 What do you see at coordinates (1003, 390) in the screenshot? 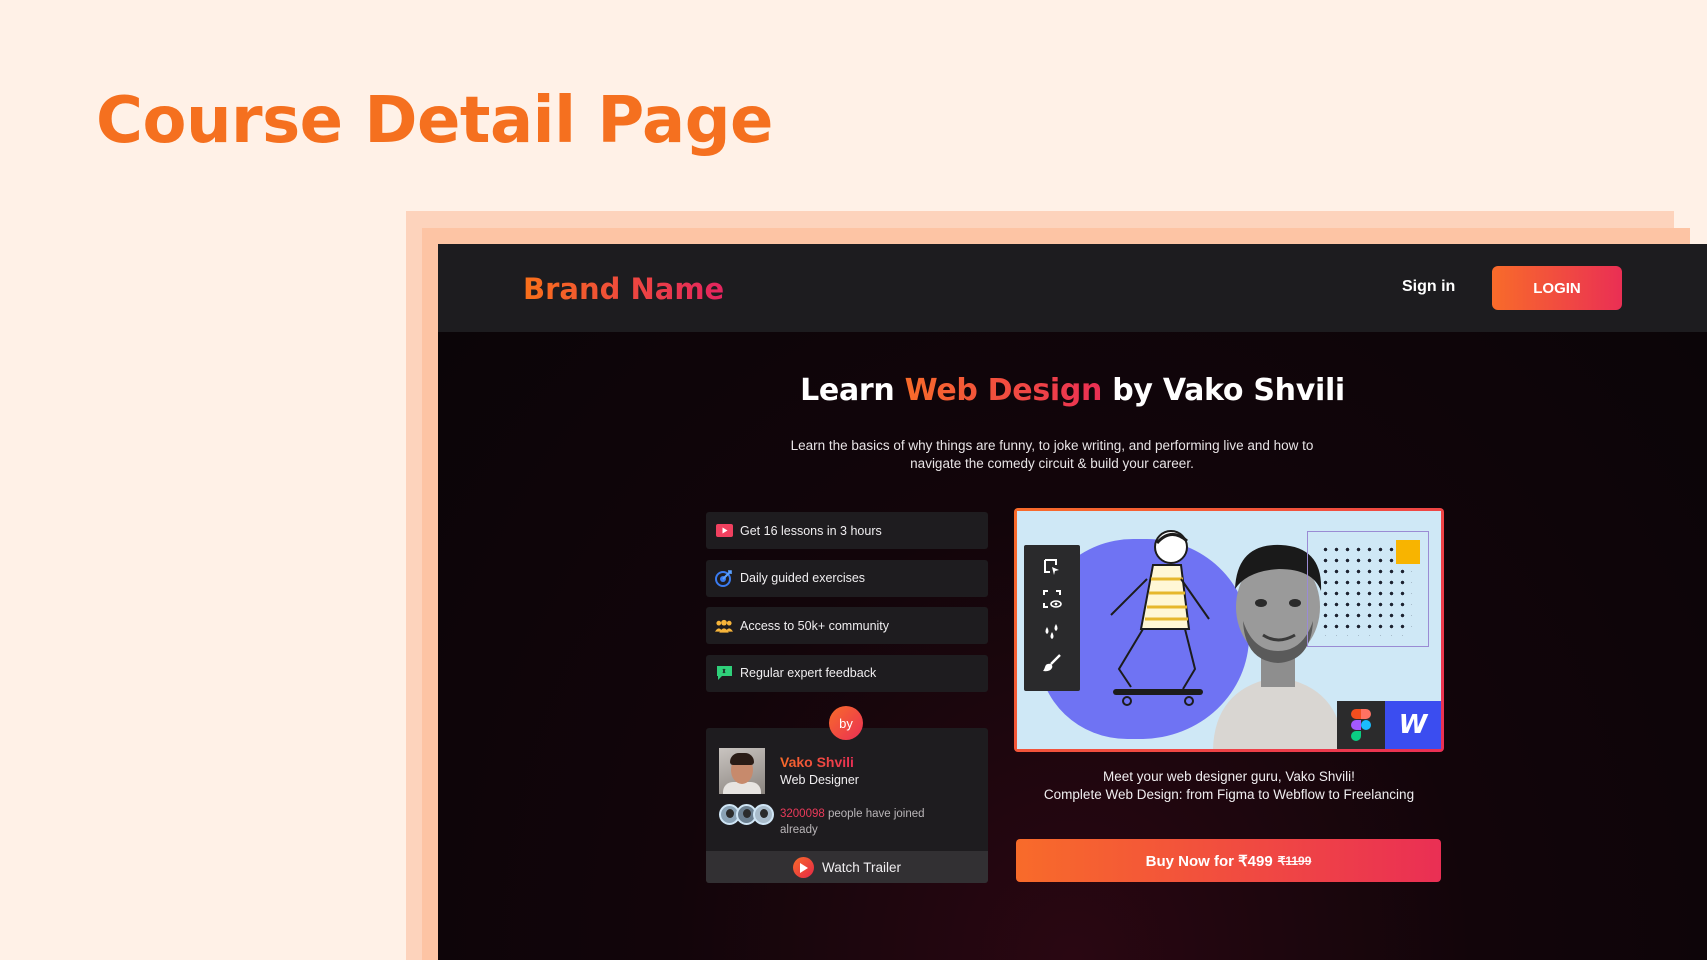
I see `hero-title-highlight: Web Design` at bounding box center [1003, 390].